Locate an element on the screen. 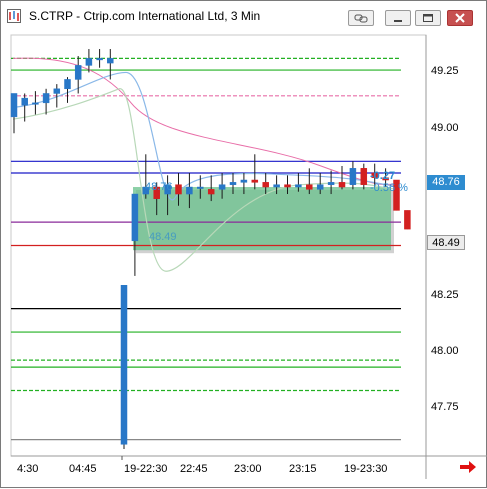 The width and height of the screenshot is (487, 489). crosshair-price-tag: 48.49 is located at coordinates (446, 242).